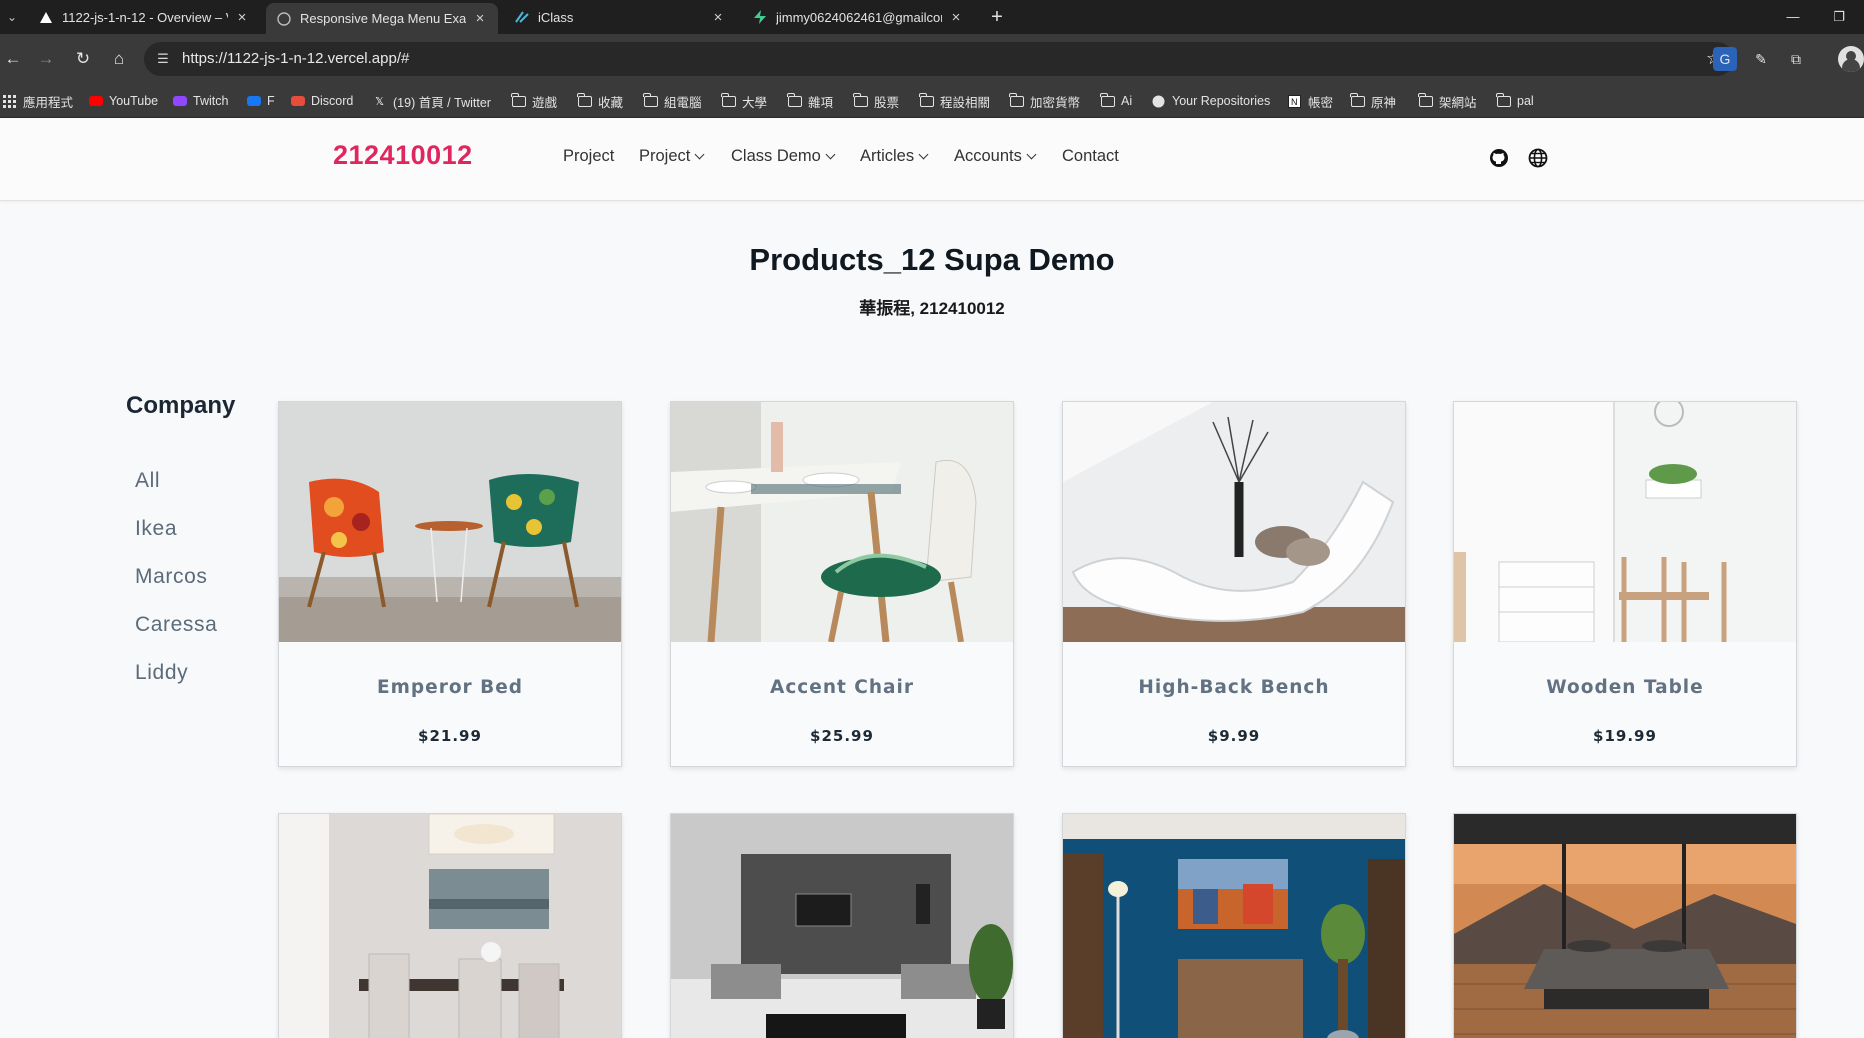 The image size is (1864, 1038). What do you see at coordinates (997, 17) in the screenshot?
I see `new-tab-button: +` at bounding box center [997, 17].